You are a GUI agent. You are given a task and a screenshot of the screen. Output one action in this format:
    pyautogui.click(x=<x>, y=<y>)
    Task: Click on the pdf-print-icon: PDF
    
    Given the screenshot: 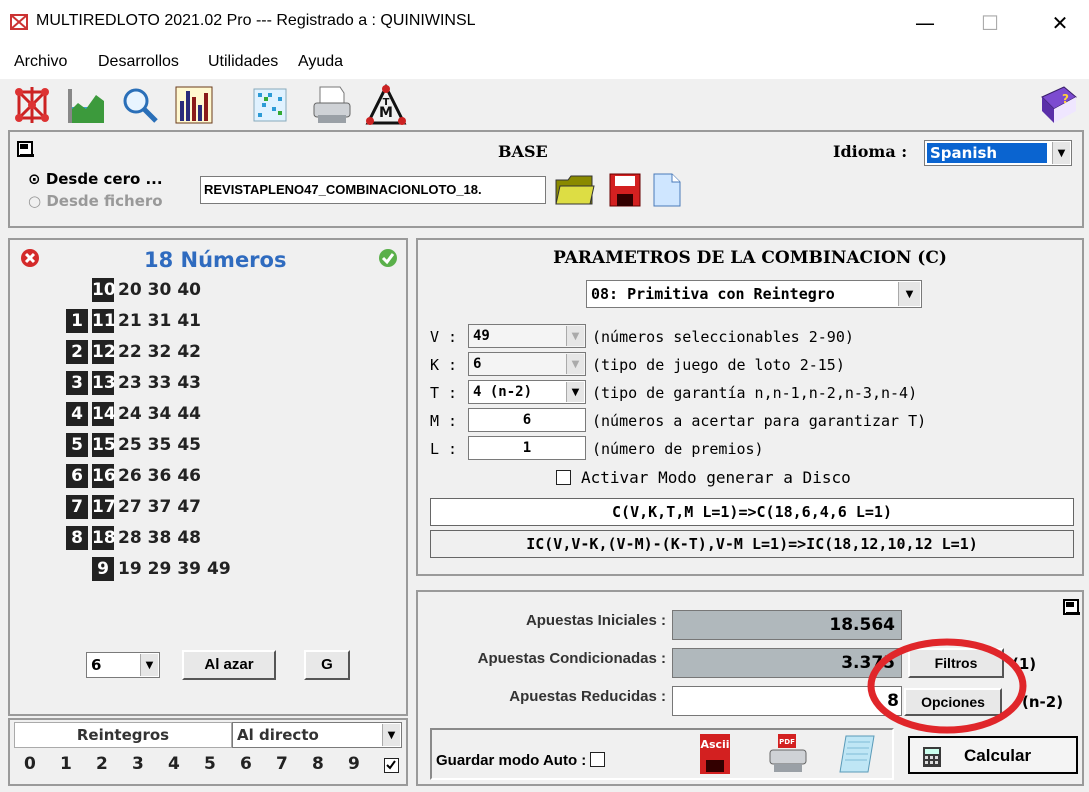 What is the action you would take?
    pyautogui.click(x=788, y=754)
    